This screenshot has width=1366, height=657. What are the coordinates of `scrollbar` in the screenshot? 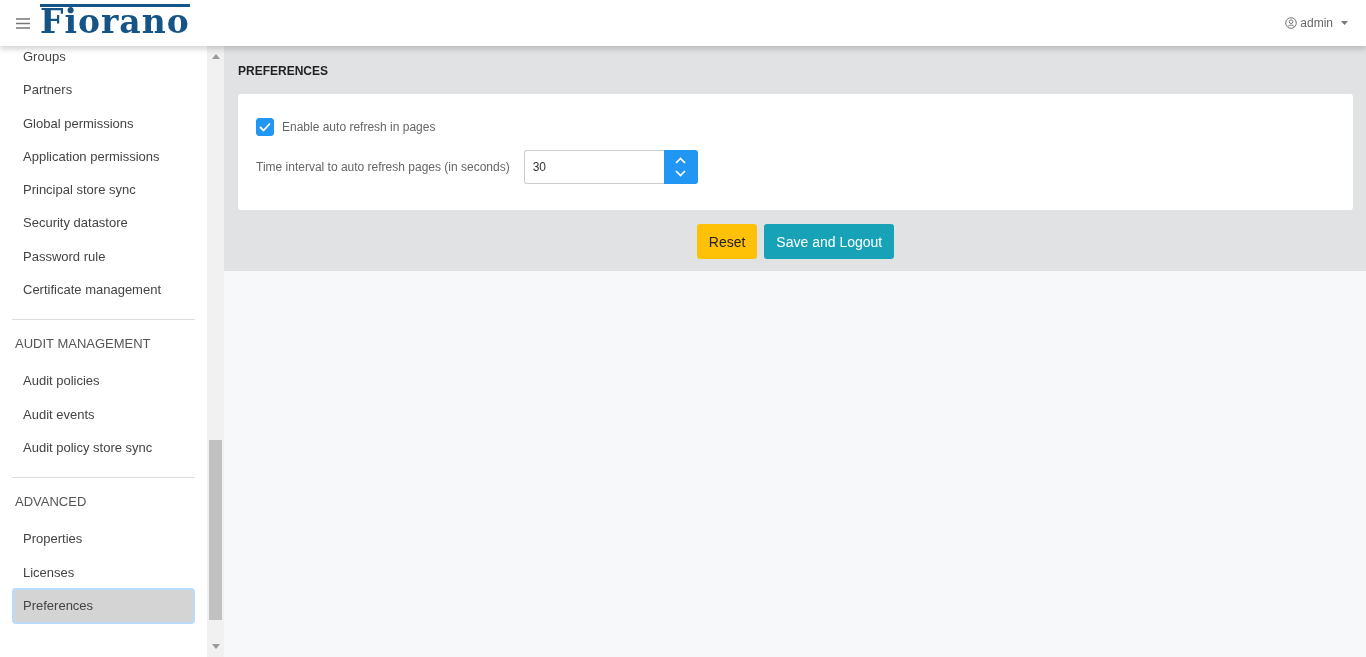 It's located at (215, 351).